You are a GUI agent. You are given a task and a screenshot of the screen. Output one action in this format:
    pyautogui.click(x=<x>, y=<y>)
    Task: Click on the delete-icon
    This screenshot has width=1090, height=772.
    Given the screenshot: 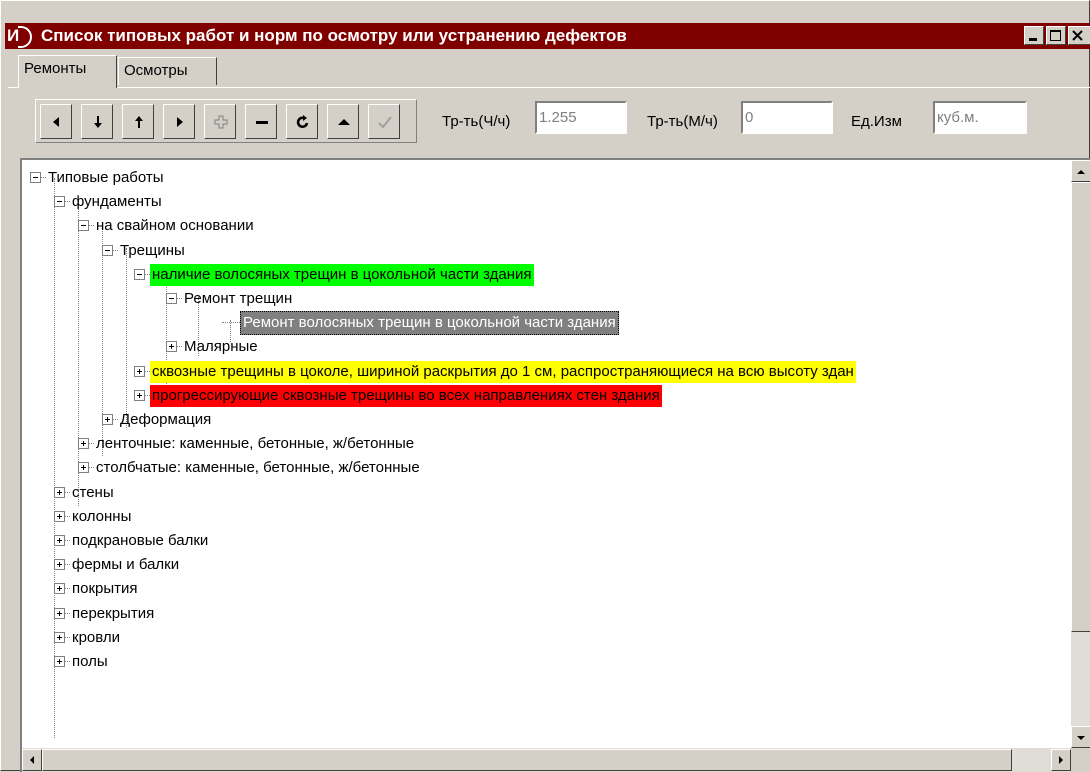 What is the action you would take?
    pyautogui.click(x=262, y=122)
    